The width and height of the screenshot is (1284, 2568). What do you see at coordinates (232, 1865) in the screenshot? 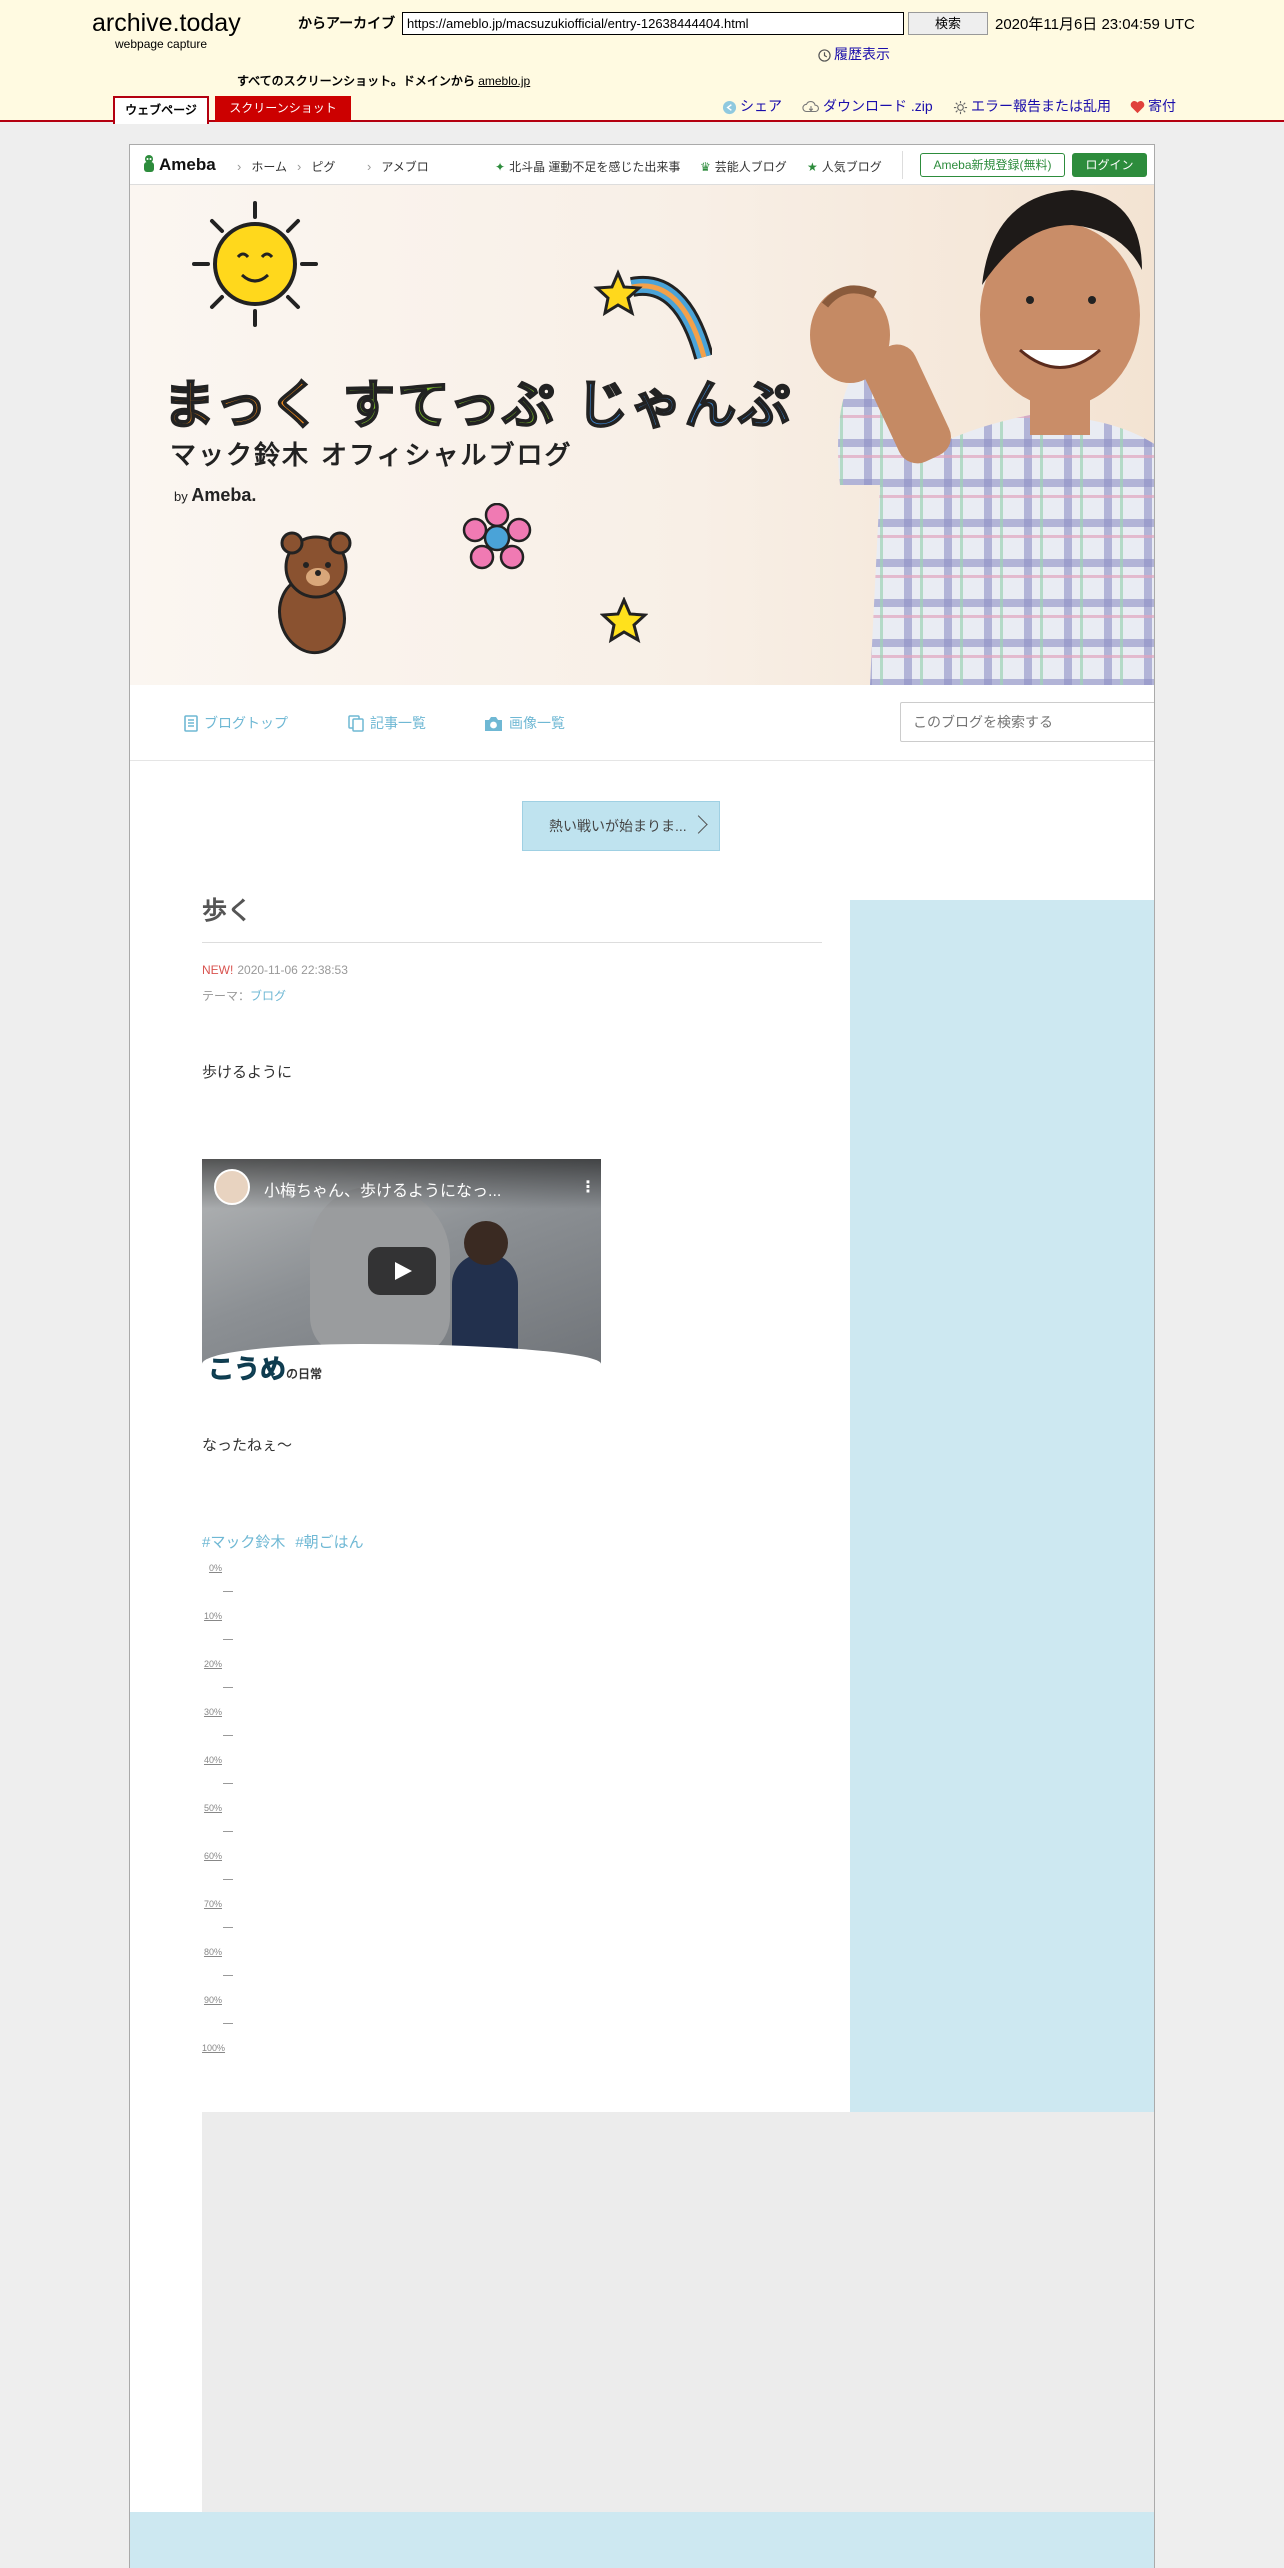
I see `depth-marker: 60%` at bounding box center [232, 1865].